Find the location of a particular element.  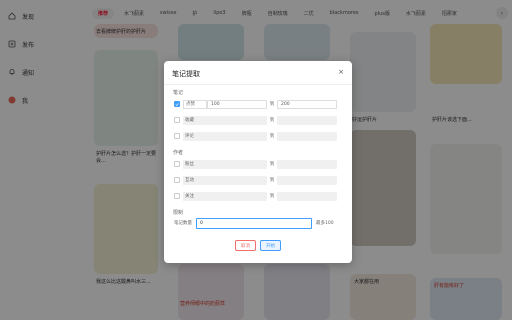

filter-row-comments: 评论 到 is located at coordinates (258, 136).